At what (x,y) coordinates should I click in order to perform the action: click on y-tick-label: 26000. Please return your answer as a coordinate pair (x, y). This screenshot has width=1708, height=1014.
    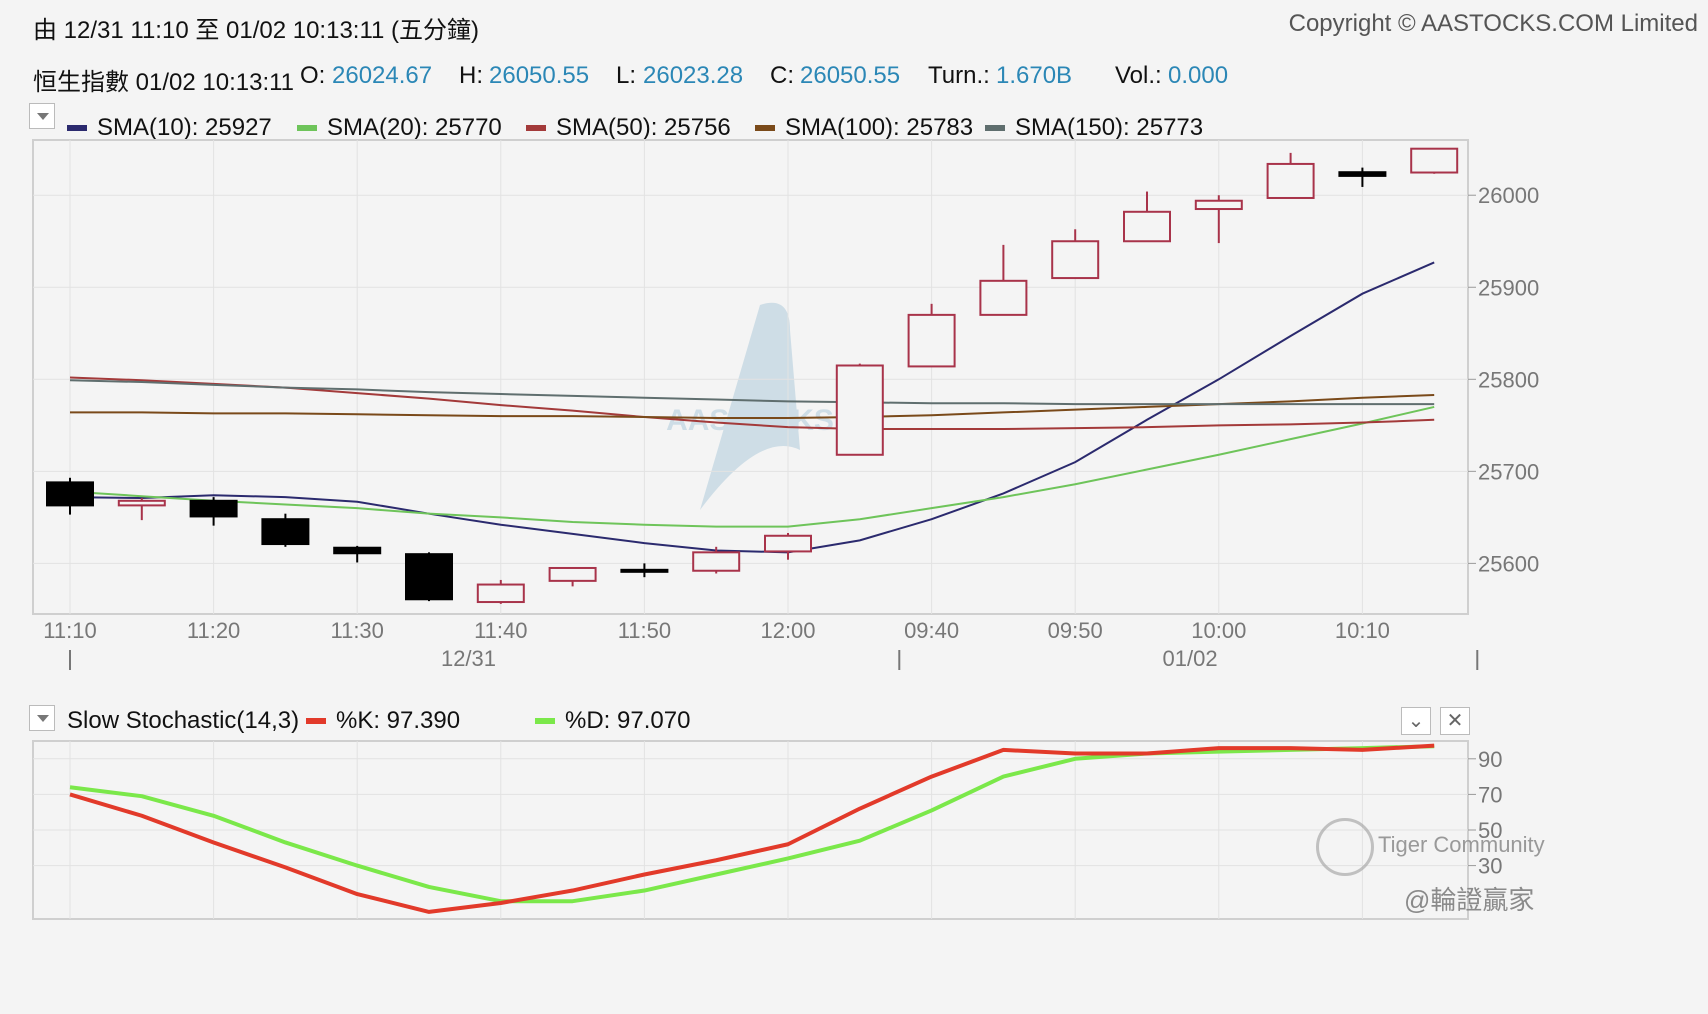
    Looking at the image, I should click on (1508, 195).